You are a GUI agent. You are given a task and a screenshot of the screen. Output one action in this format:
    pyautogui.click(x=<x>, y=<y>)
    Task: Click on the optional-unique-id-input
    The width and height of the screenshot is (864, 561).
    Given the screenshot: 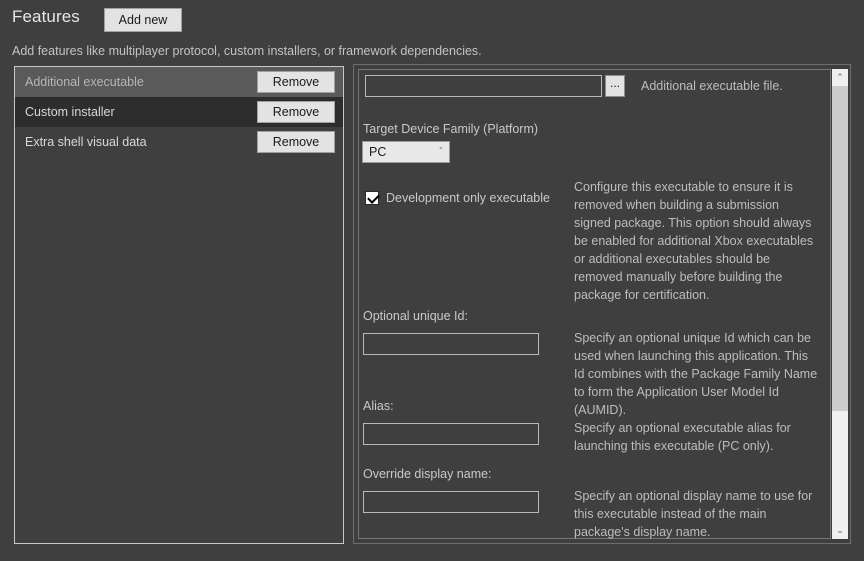 What is the action you would take?
    pyautogui.click(x=451, y=344)
    